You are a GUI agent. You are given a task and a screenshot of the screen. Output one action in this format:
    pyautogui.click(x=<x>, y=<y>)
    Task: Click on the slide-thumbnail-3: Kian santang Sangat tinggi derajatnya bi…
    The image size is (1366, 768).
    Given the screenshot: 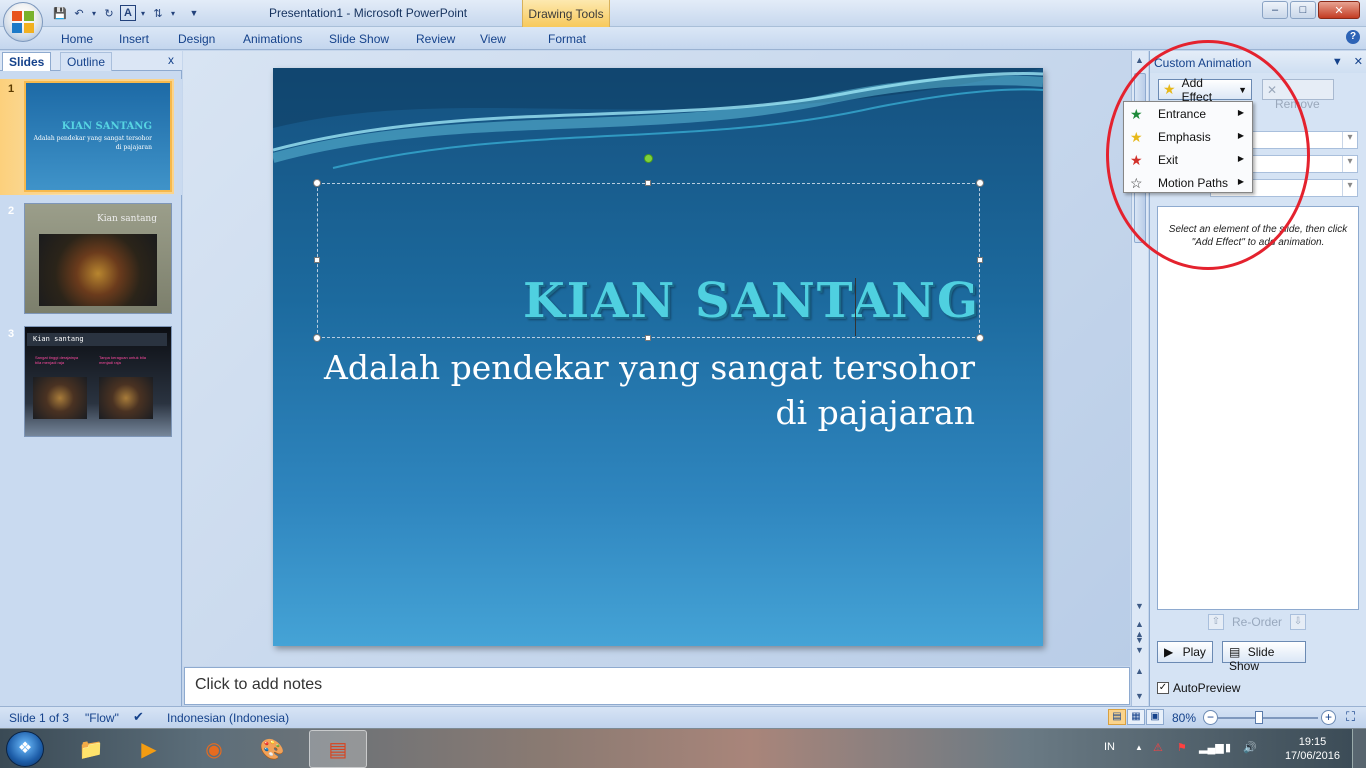 What is the action you would take?
    pyautogui.click(x=98, y=381)
    